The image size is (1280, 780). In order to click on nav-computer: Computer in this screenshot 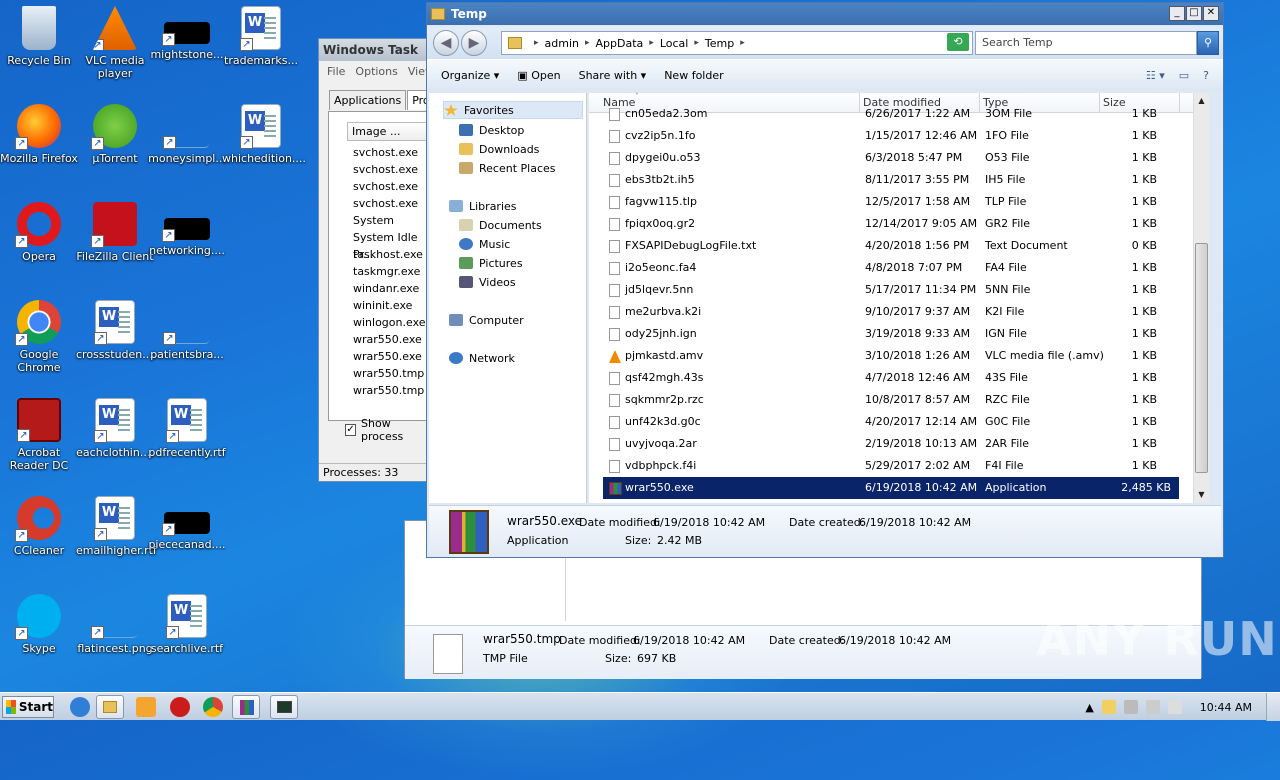, I will do `click(486, 320)`.